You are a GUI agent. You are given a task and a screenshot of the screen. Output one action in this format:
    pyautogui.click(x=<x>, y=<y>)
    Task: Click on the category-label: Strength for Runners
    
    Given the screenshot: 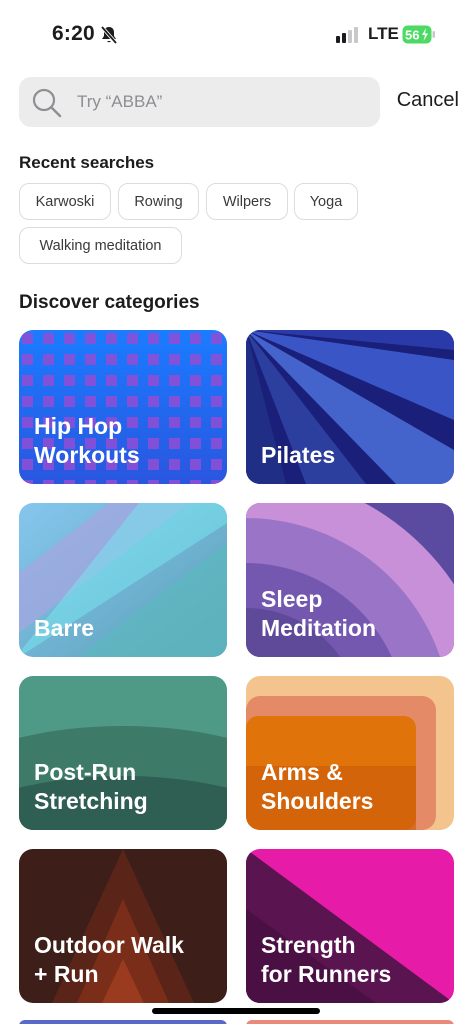 What is the action you would take?
    pyautogui.click(x=326, y=959)
    